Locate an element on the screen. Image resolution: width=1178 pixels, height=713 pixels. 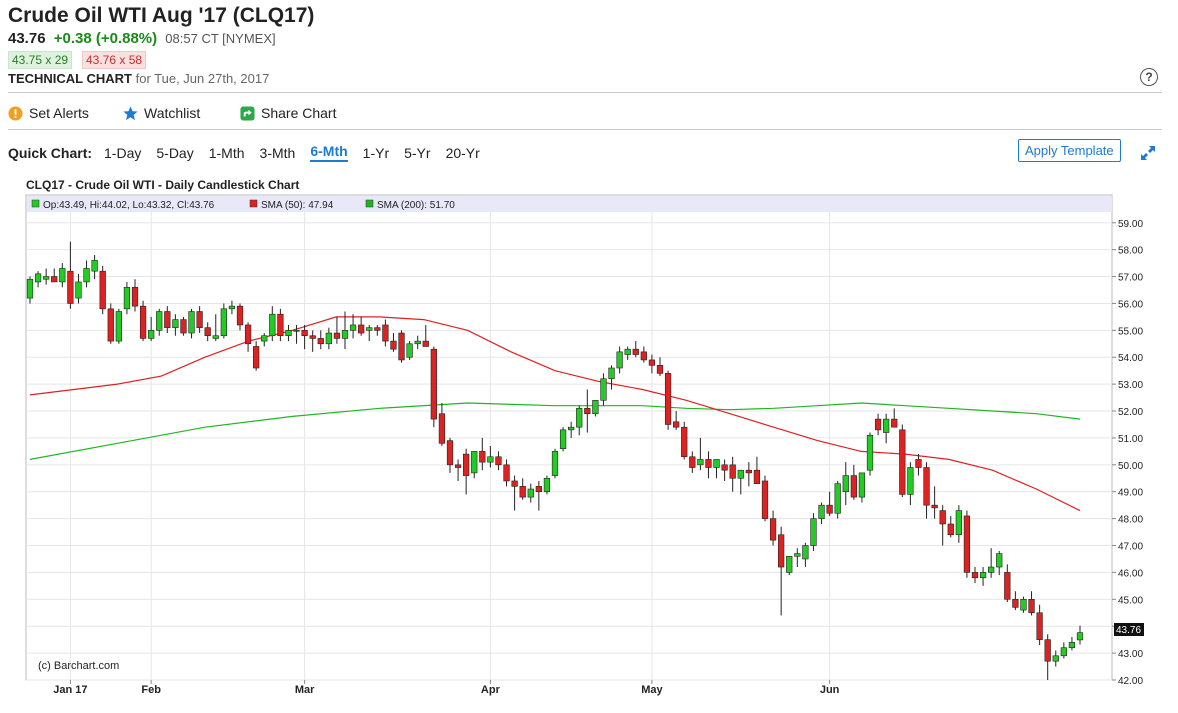
x-tick-label: Jun is located at coordinates (830, 690).